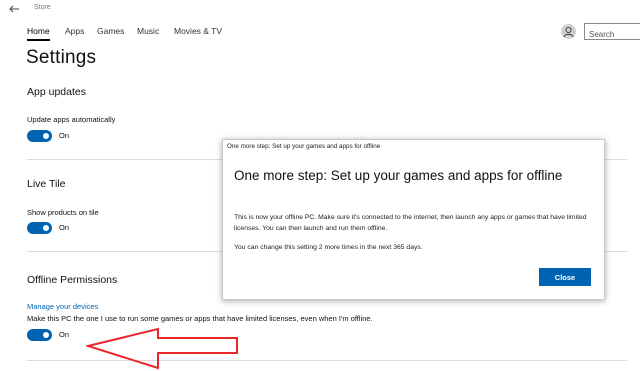  I want to click on annotation-arrow-icon, so click(162, 348).